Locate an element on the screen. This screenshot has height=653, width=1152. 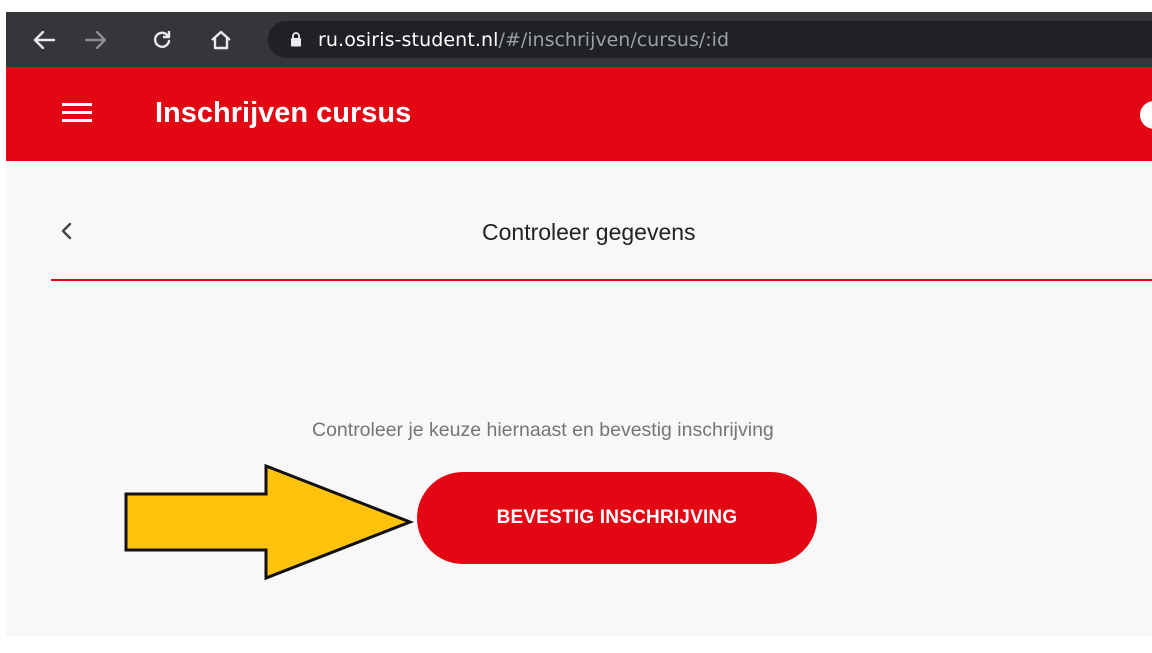
home-icon is located at coordinates (221, 39).